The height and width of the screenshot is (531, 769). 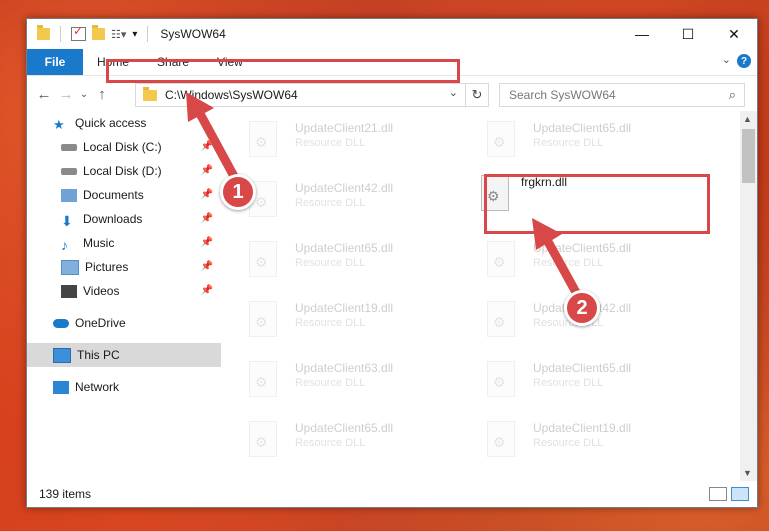 I want to click on tiles-view-icon, so click(x=740, y=494).